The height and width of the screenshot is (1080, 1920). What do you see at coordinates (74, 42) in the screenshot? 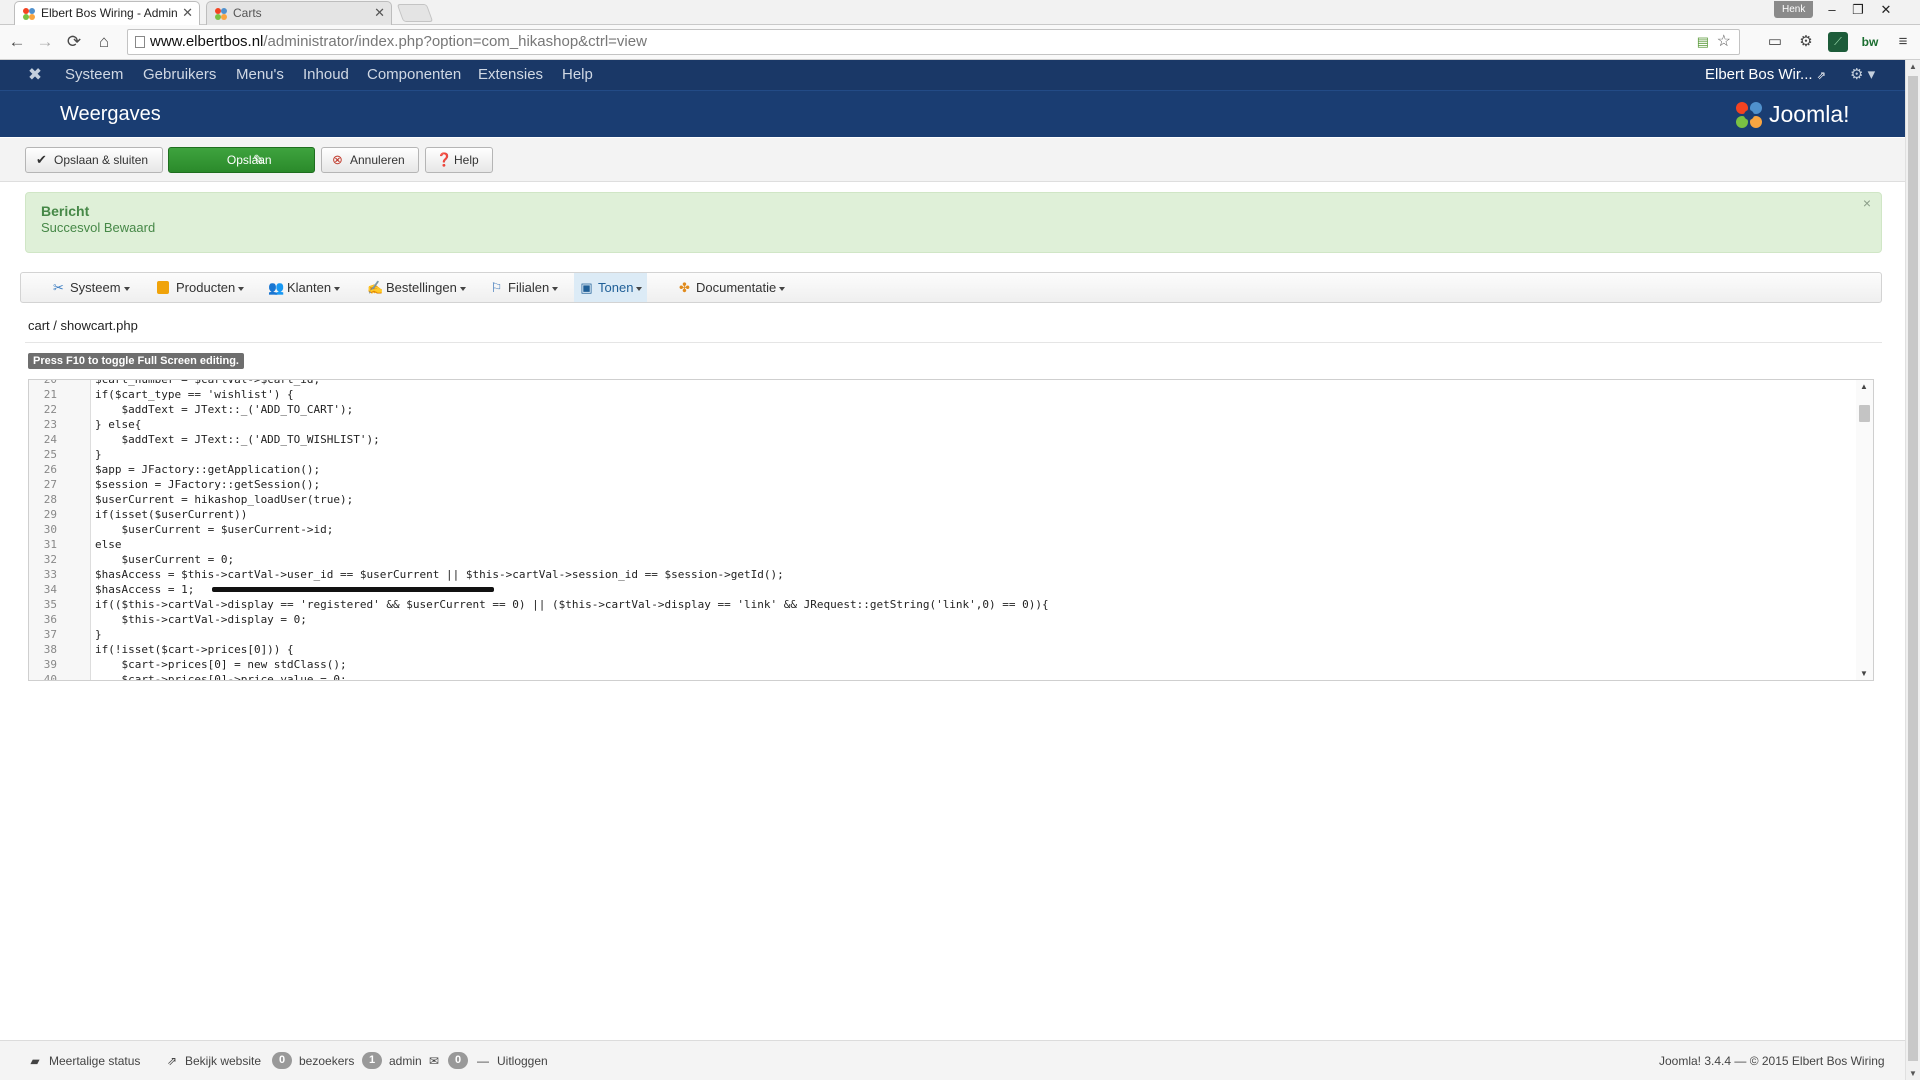
I see `reload-icon: ⟳` at bounding box center [74, 42].